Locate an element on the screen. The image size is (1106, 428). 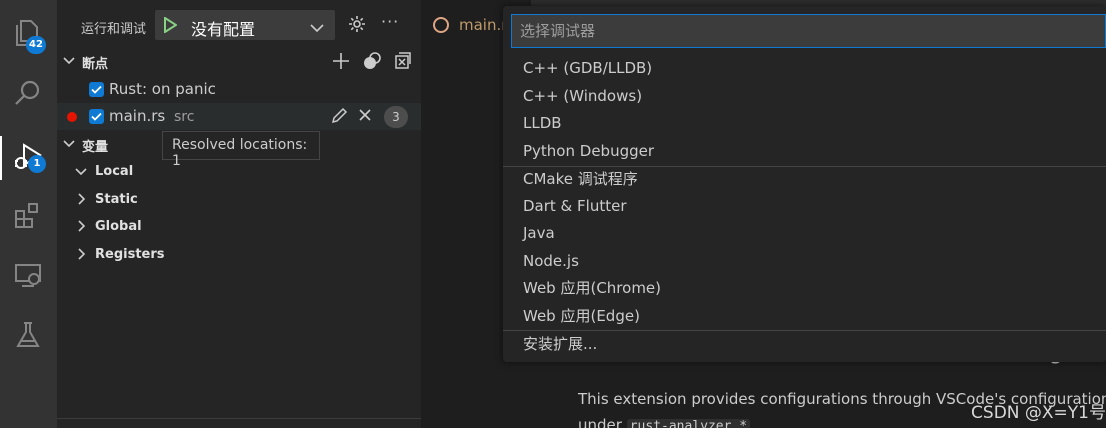
breakpoint-dot-icon is located at coordinates (72, 117).